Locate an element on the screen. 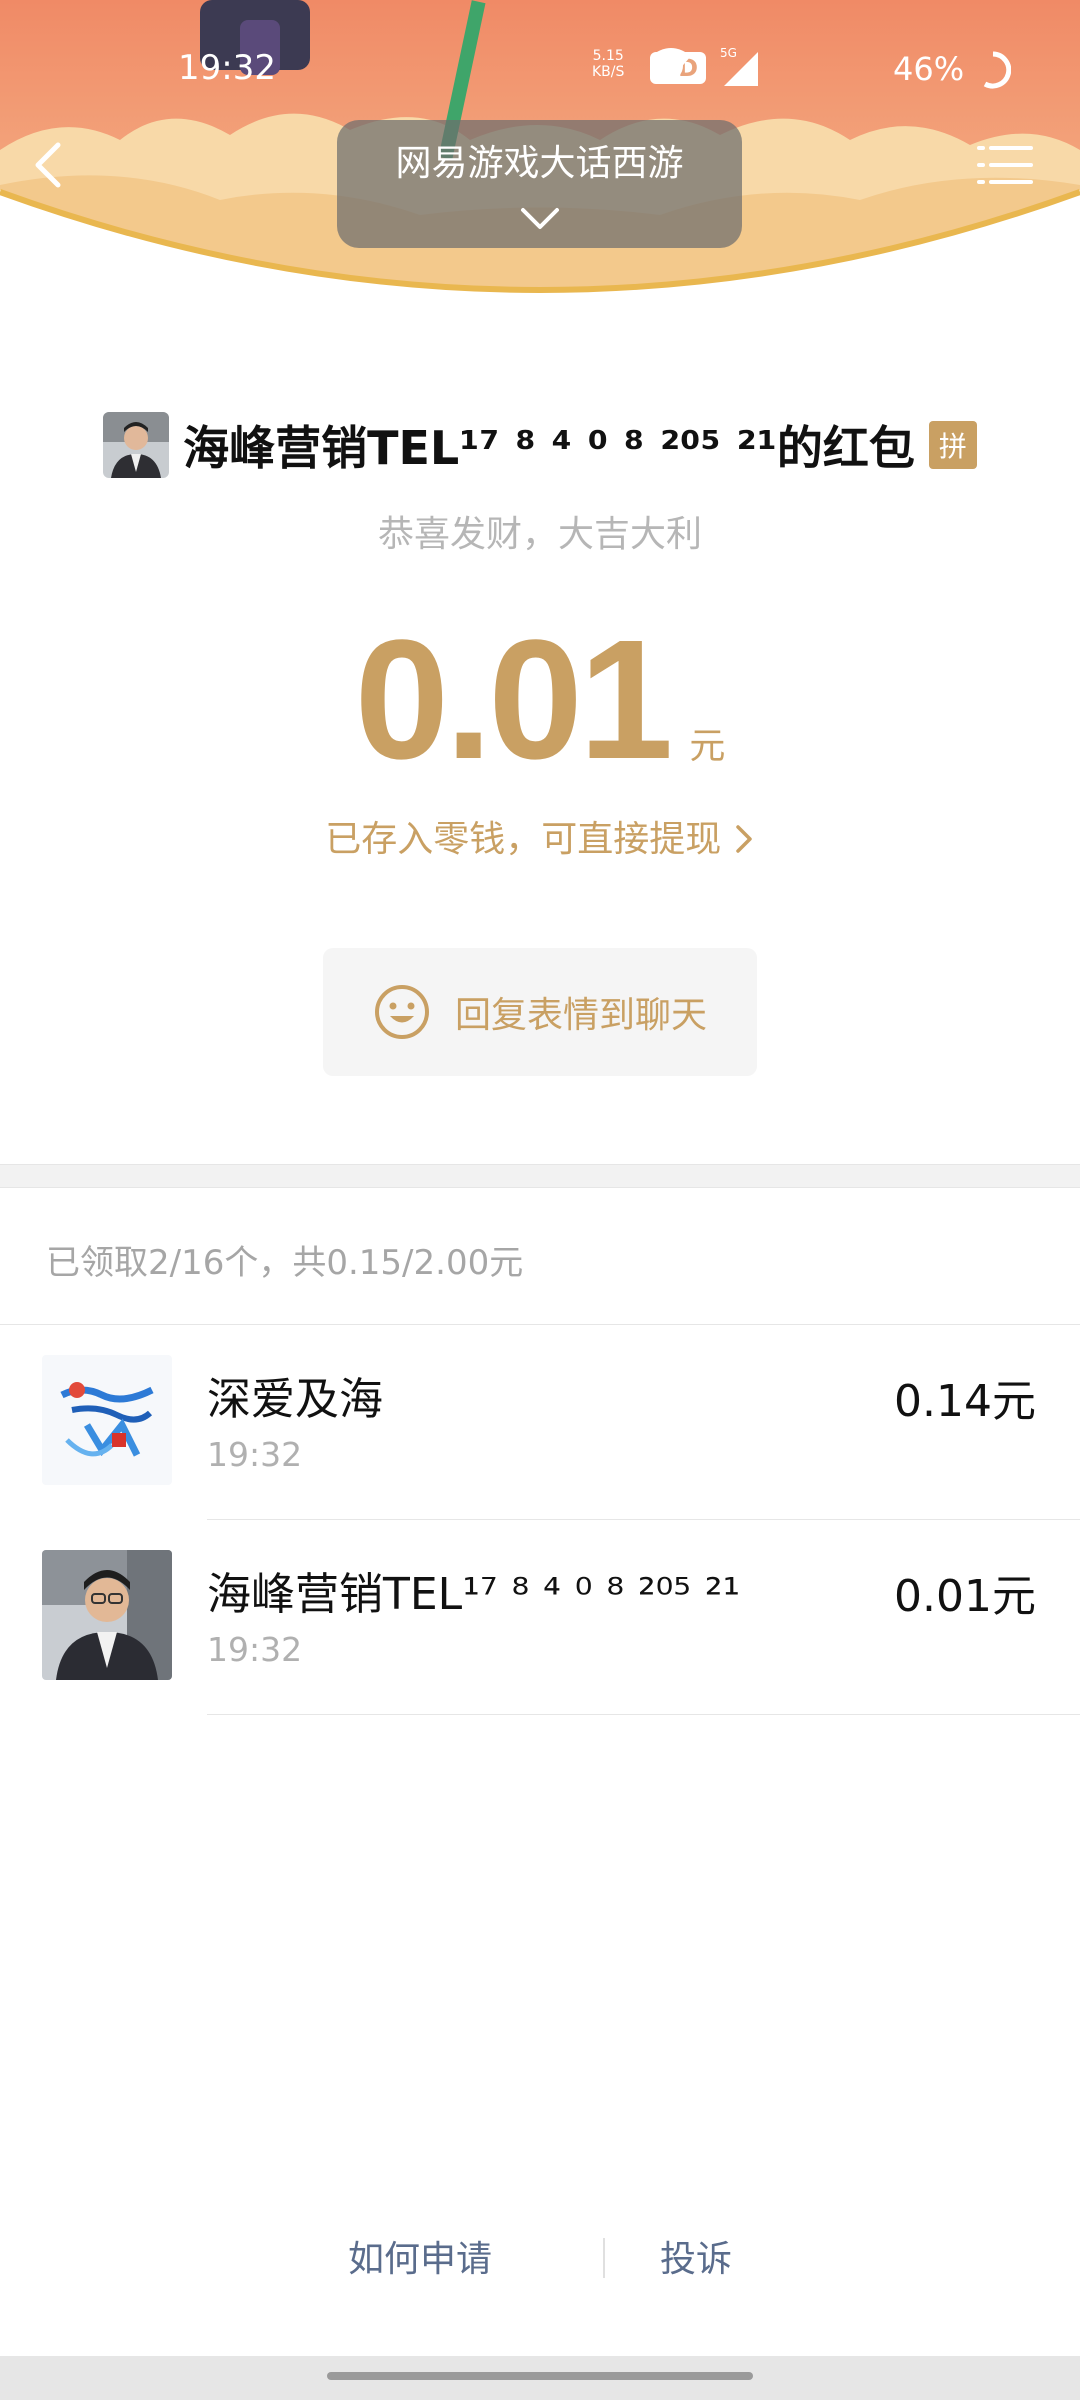 This screenshot has height=2400, width=1080. blessing-text: 恭喜发财，大吉大利 is located at coordinates (539, 534).